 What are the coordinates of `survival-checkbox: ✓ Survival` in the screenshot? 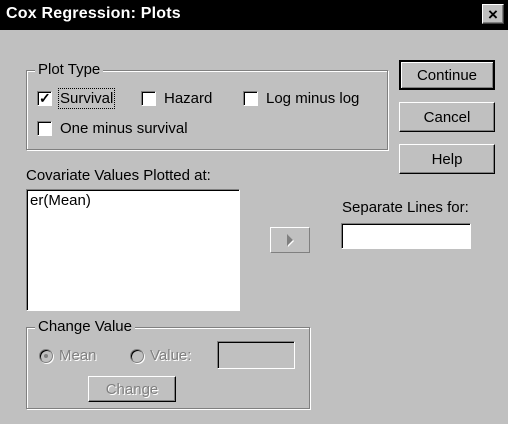 It's located at (76, 98).